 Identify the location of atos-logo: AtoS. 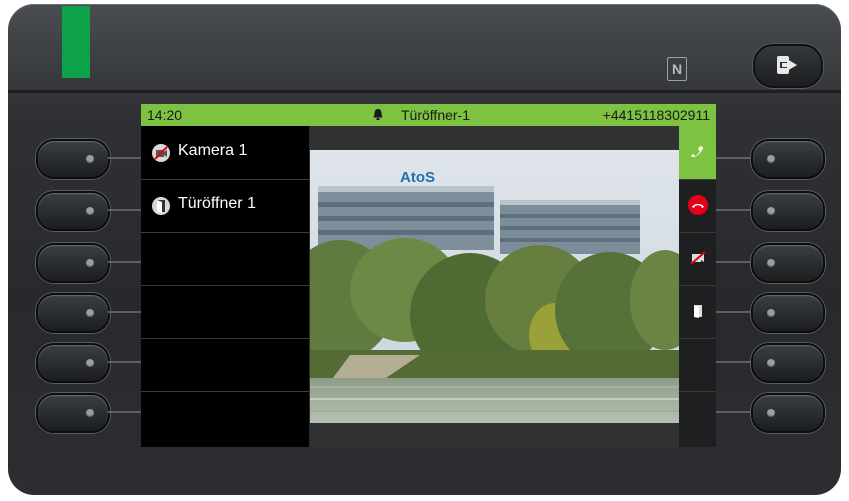
(417, 177).